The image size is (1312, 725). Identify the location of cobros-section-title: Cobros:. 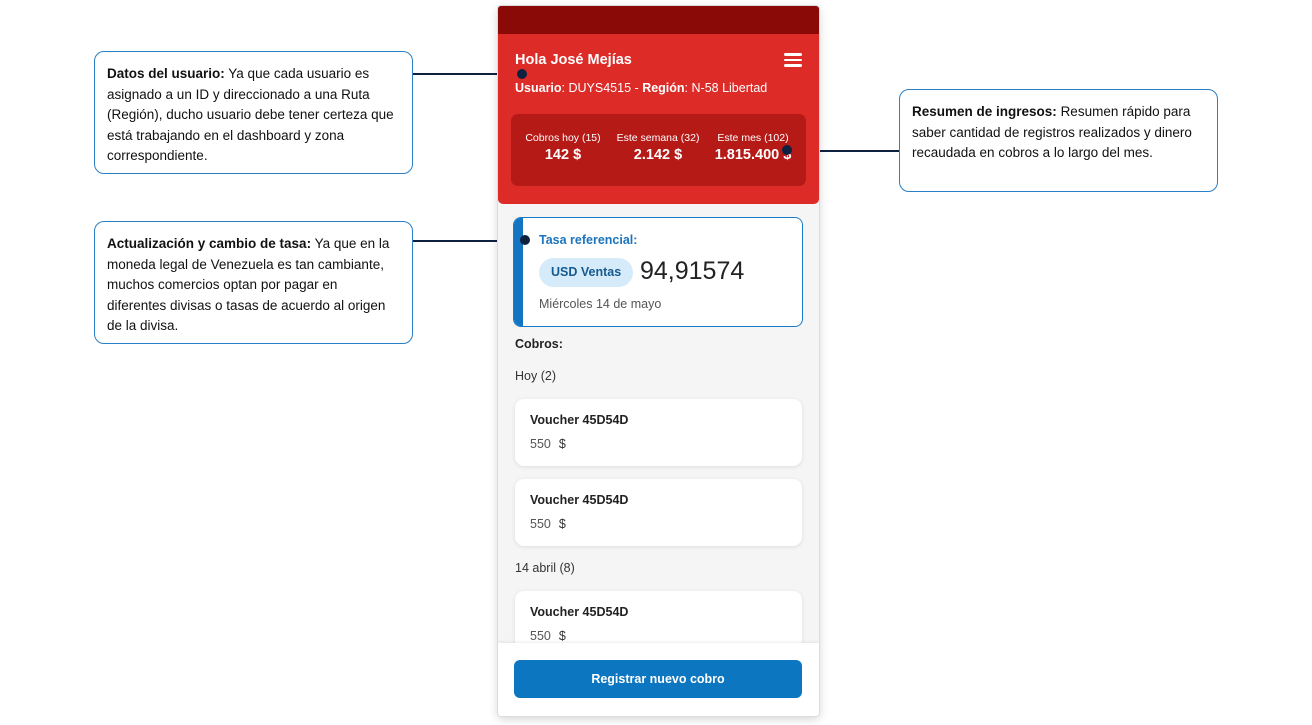
(539, 344).